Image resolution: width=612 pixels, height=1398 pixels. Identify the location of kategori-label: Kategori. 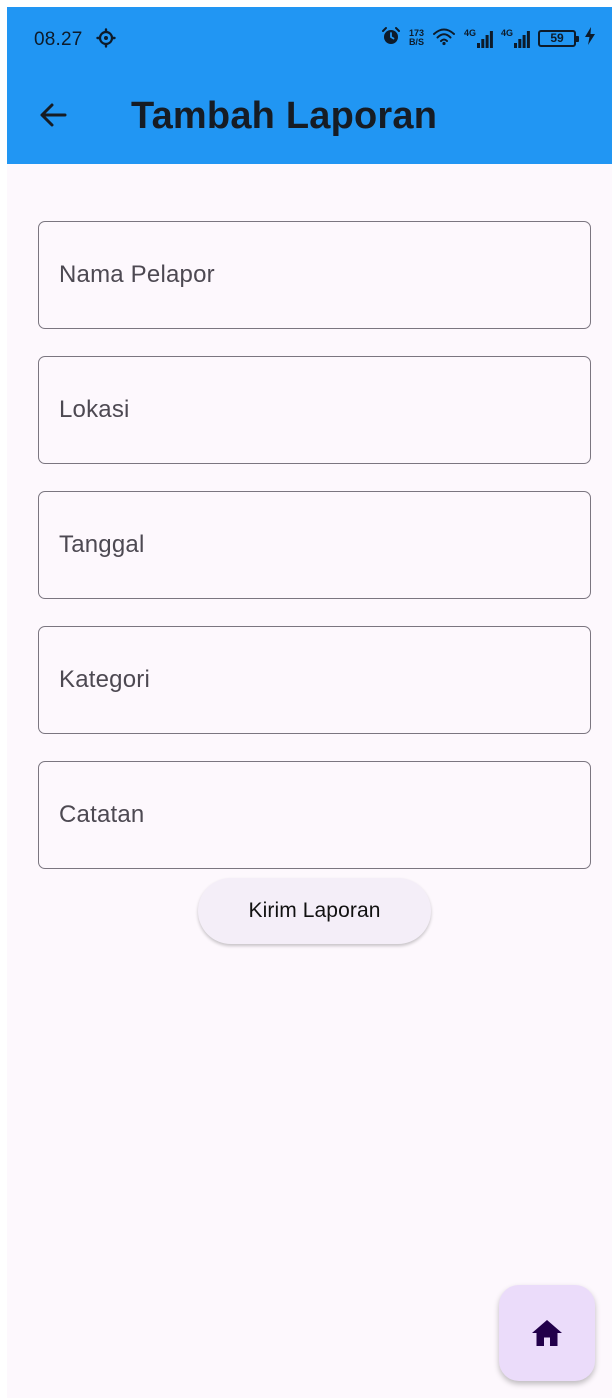
(104, 679).